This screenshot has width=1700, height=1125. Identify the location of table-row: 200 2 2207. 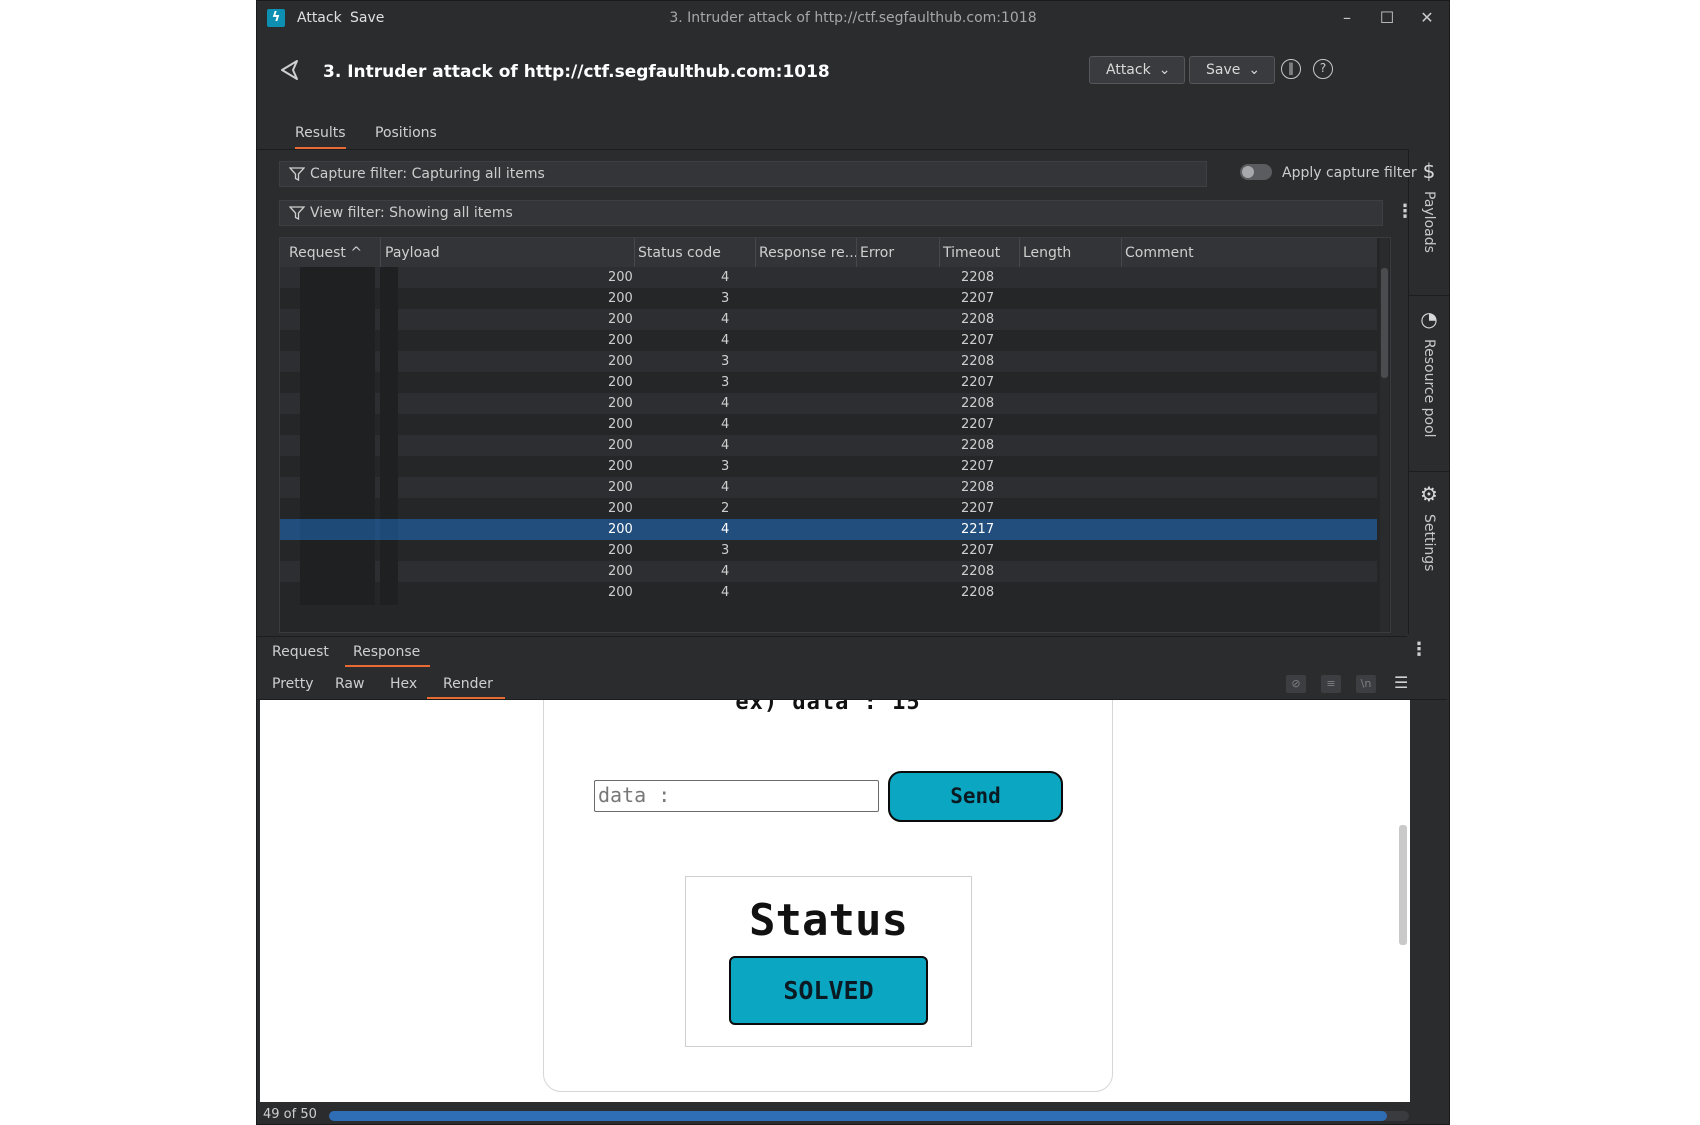
(828, 509).